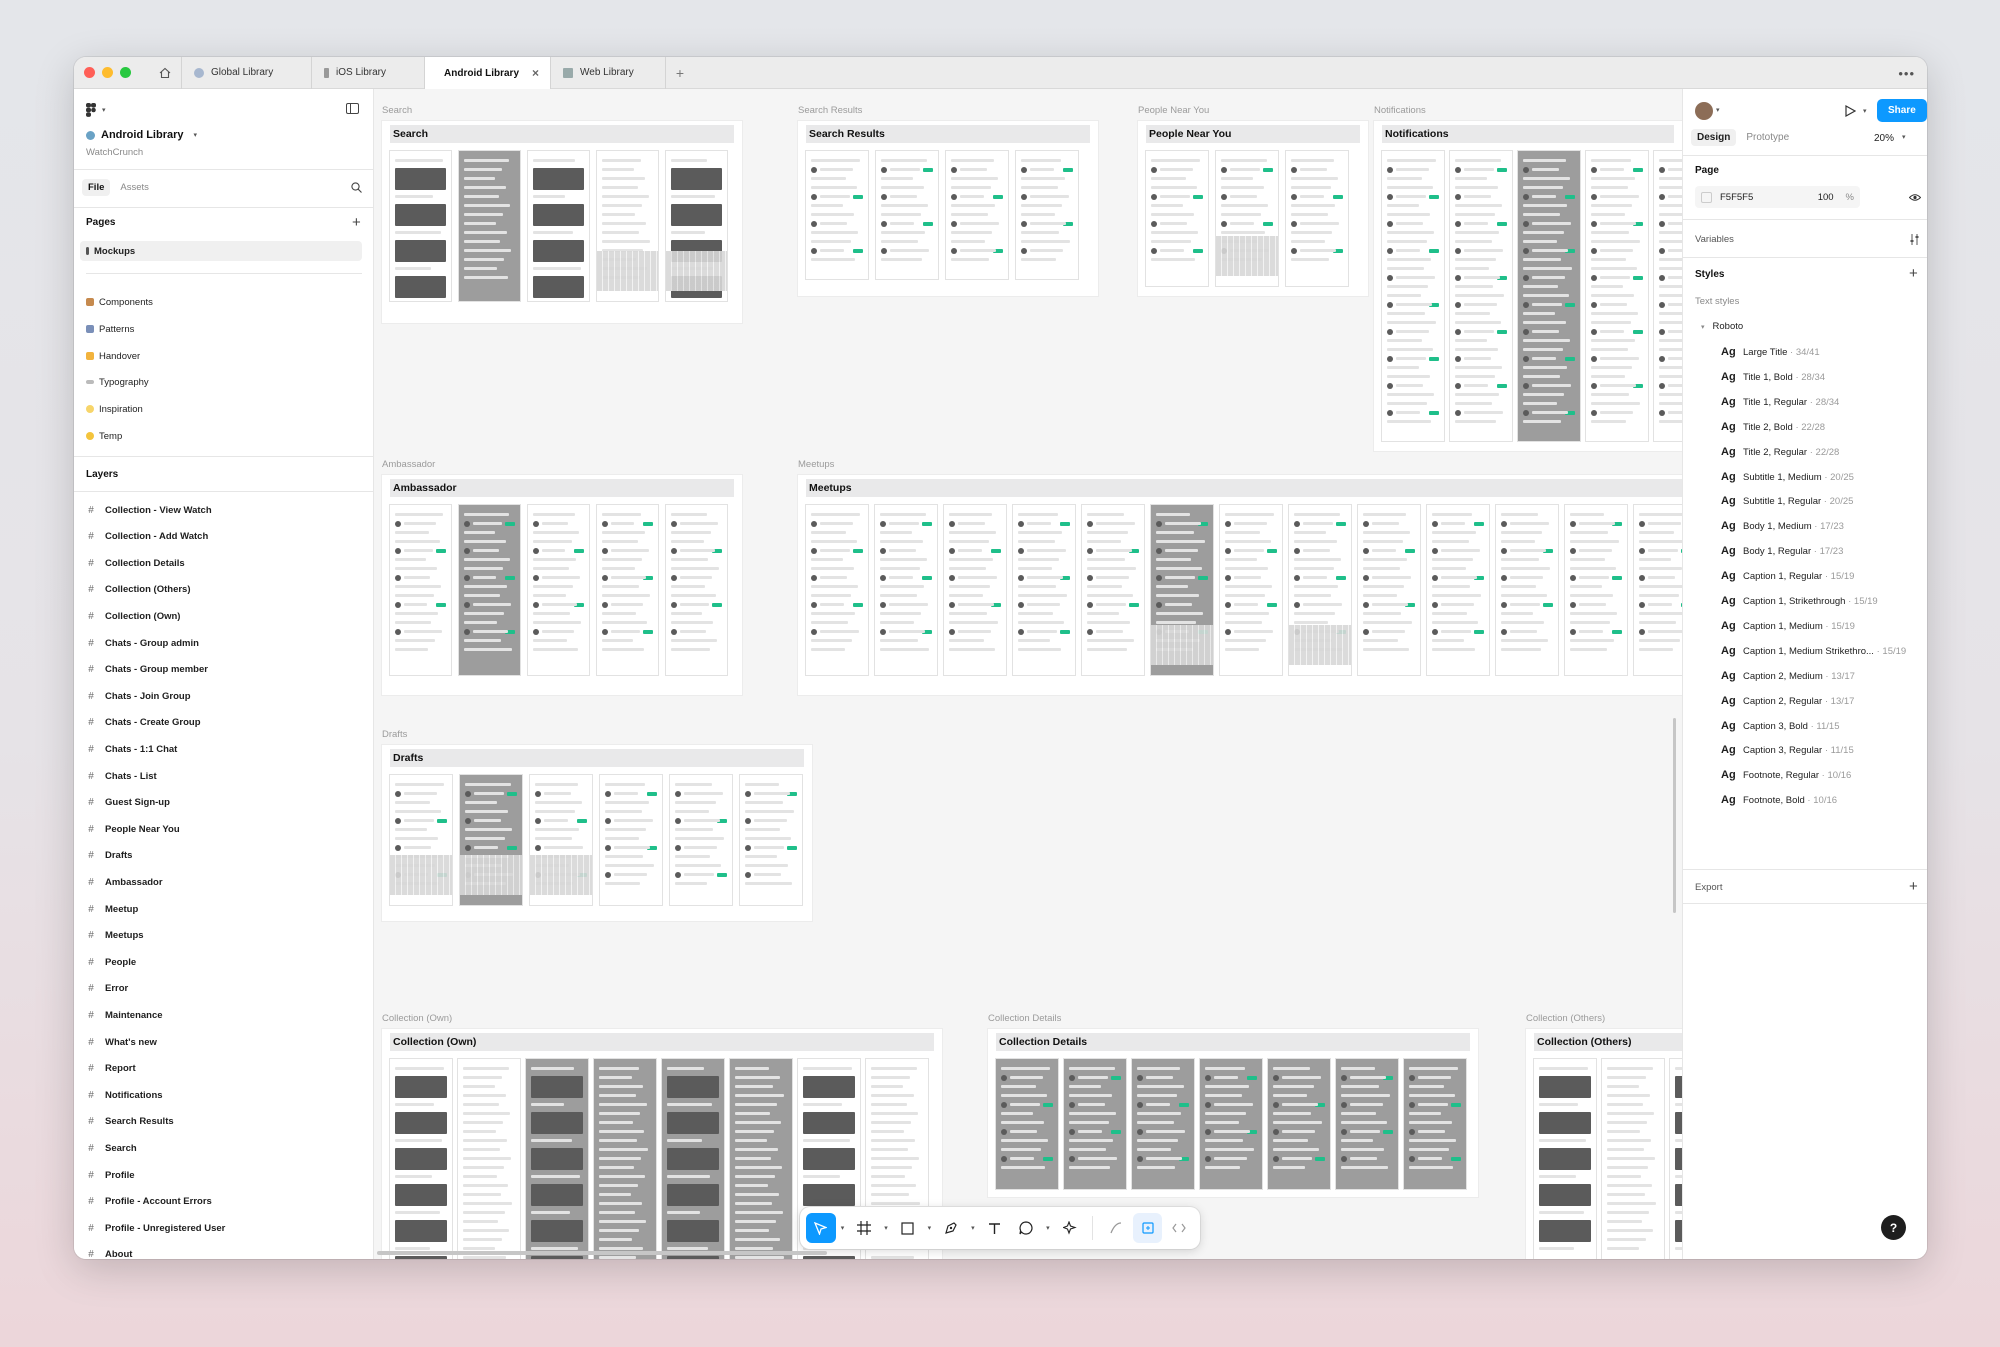  What do you see at coordinates (107, 989) in the screenshot?
I see `layer-item: # Error` at bounding box center [107, 989].